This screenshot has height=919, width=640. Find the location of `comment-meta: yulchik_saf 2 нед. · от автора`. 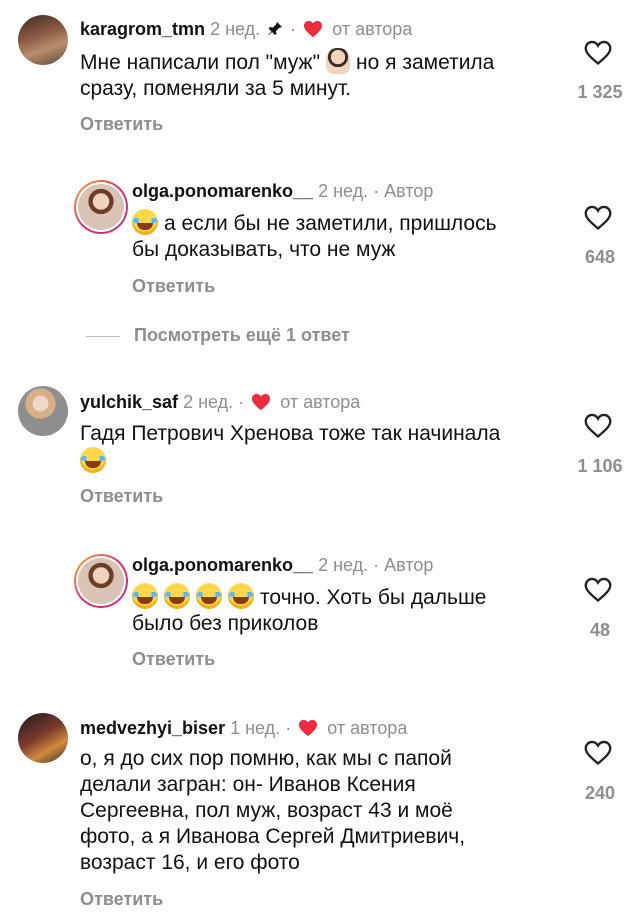

comment-meta: yulchik_saf 2 нед. · от автора is located at coordinates (220, 403).